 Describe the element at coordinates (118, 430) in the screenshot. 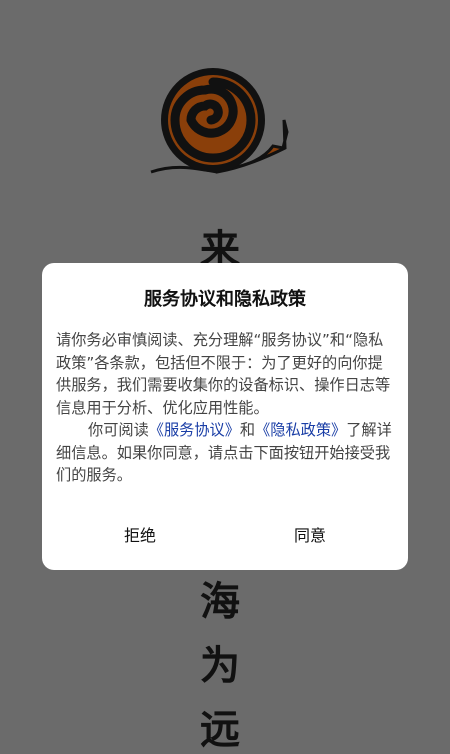

I see `paragraph-2-prefix: 你可阅读` at that location.